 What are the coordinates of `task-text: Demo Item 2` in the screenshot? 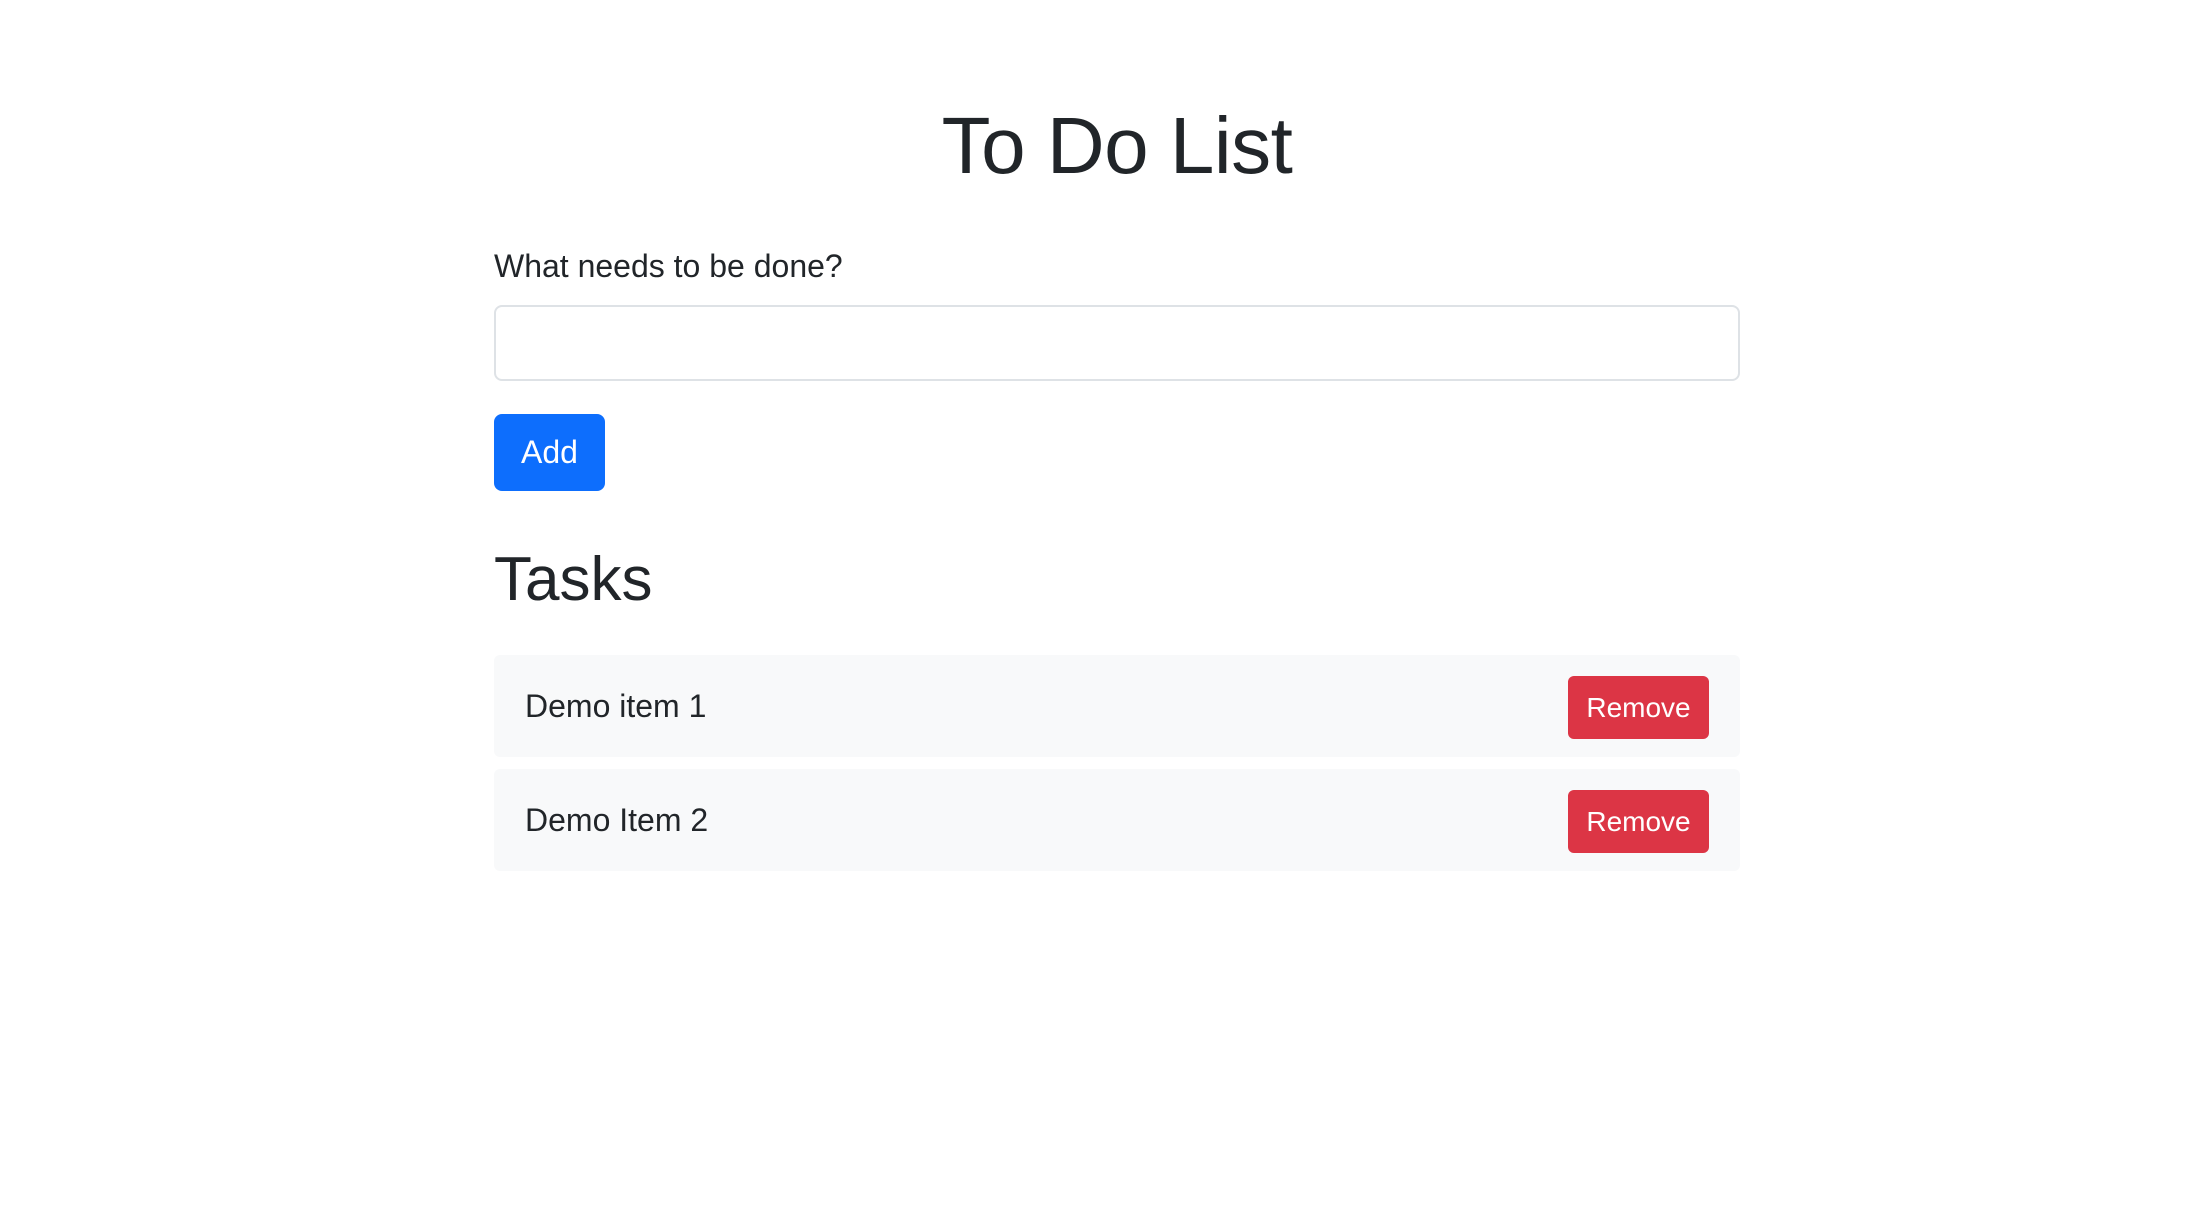 It's located at (617, 820).